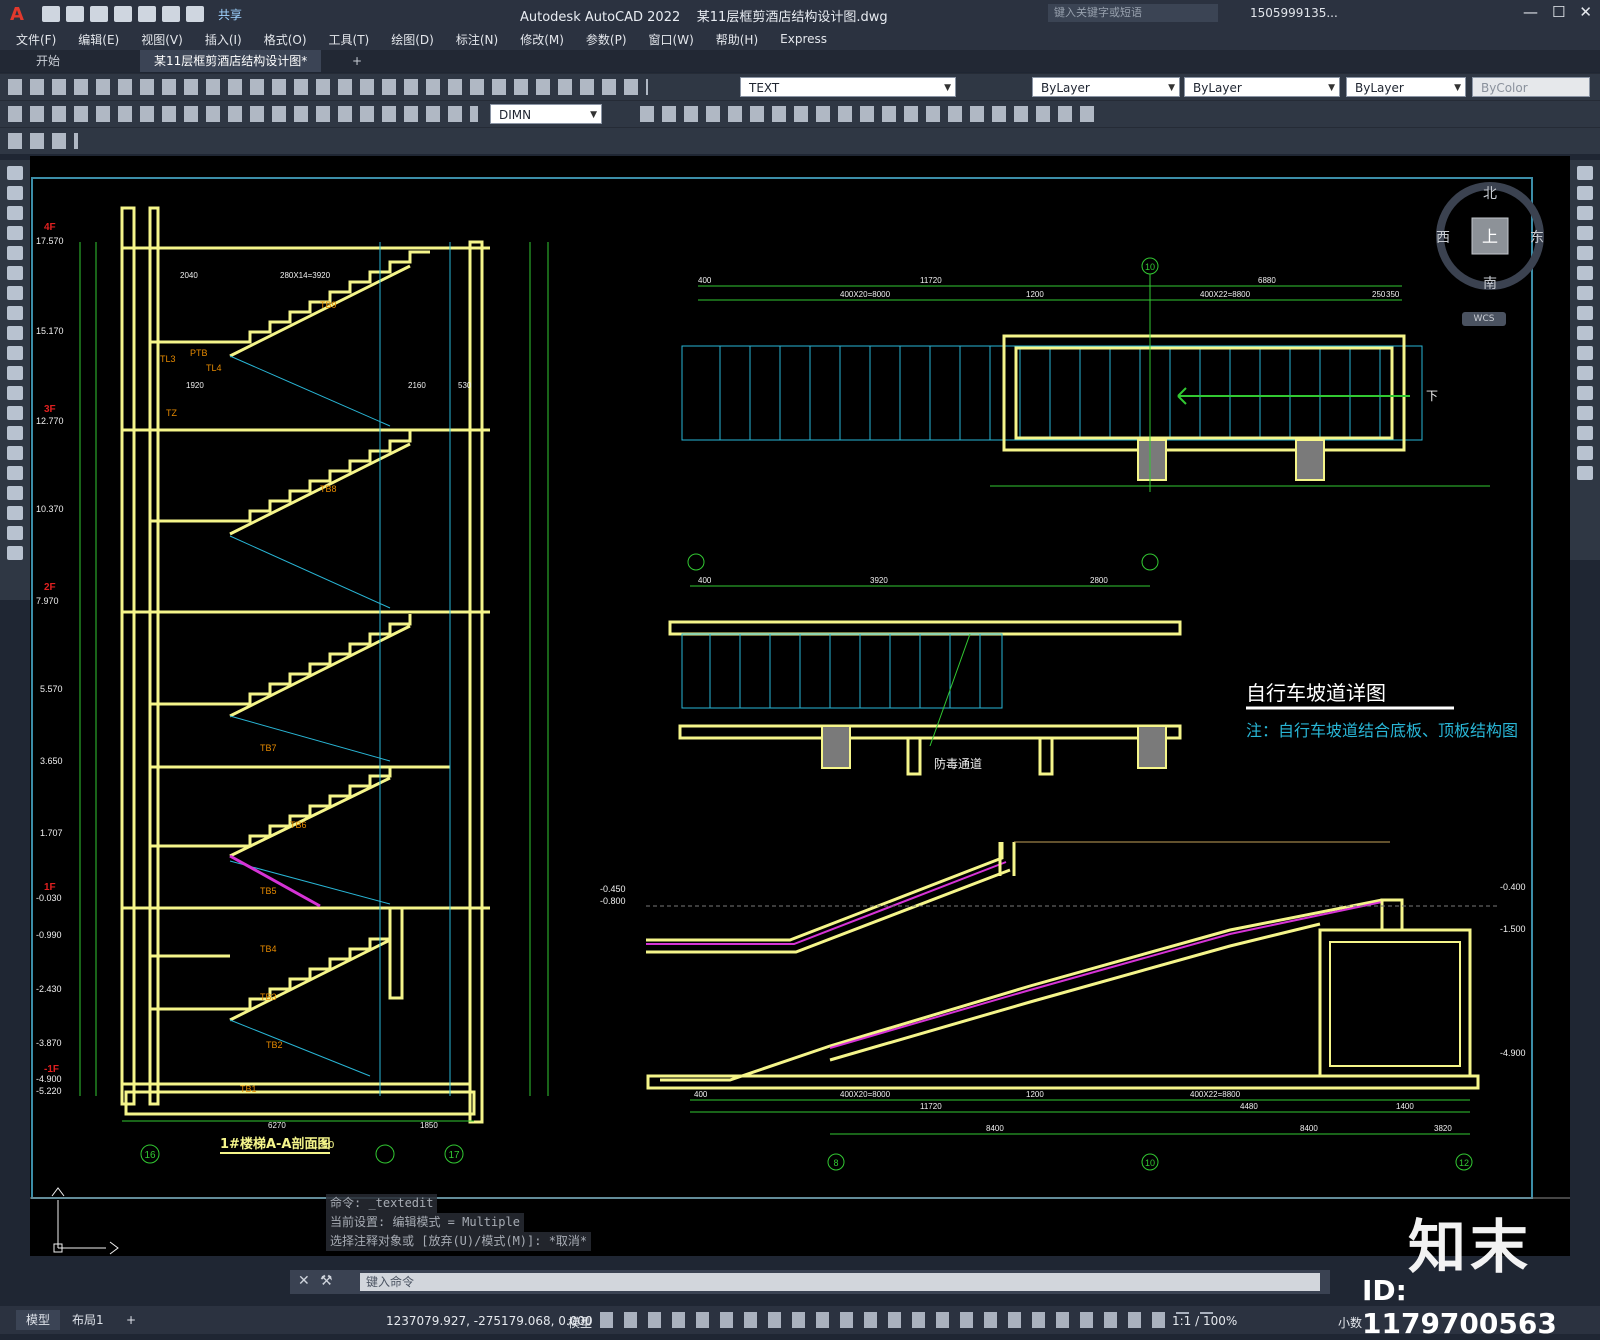  What do you see at coordinates (737, 39) in the screenshot?
I see `menu-help: 帮助(H)` at bounding box center [737, 39].